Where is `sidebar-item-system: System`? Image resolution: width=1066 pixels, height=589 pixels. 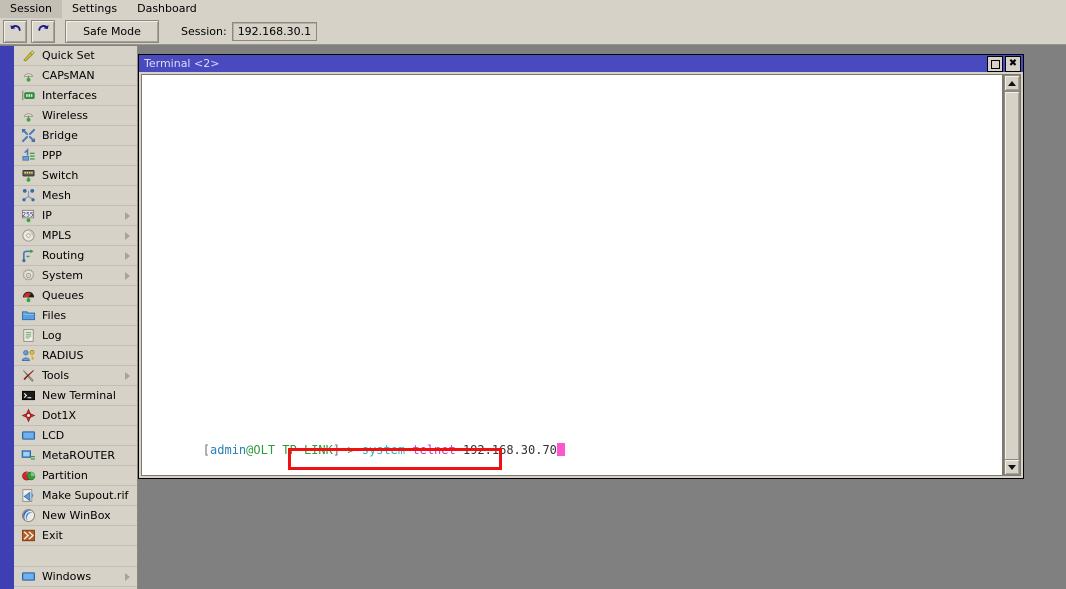 sidebar-item-system: System is located at coordinates (75, 276).